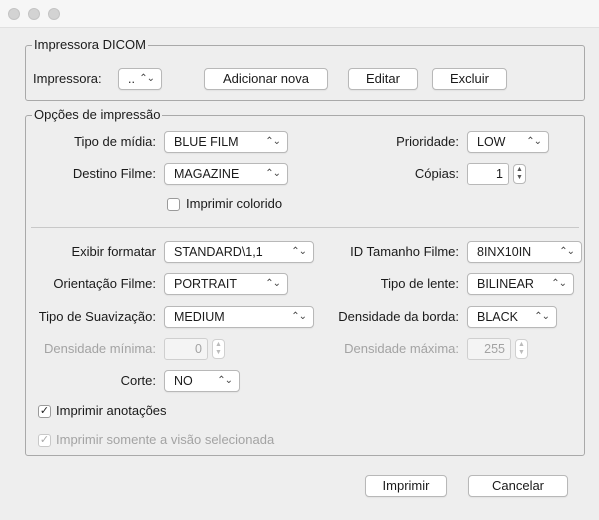  Describe the element at coordinates (505, 284) in the screenshot. I see `lens-type-value: BILINEAR` at that location.